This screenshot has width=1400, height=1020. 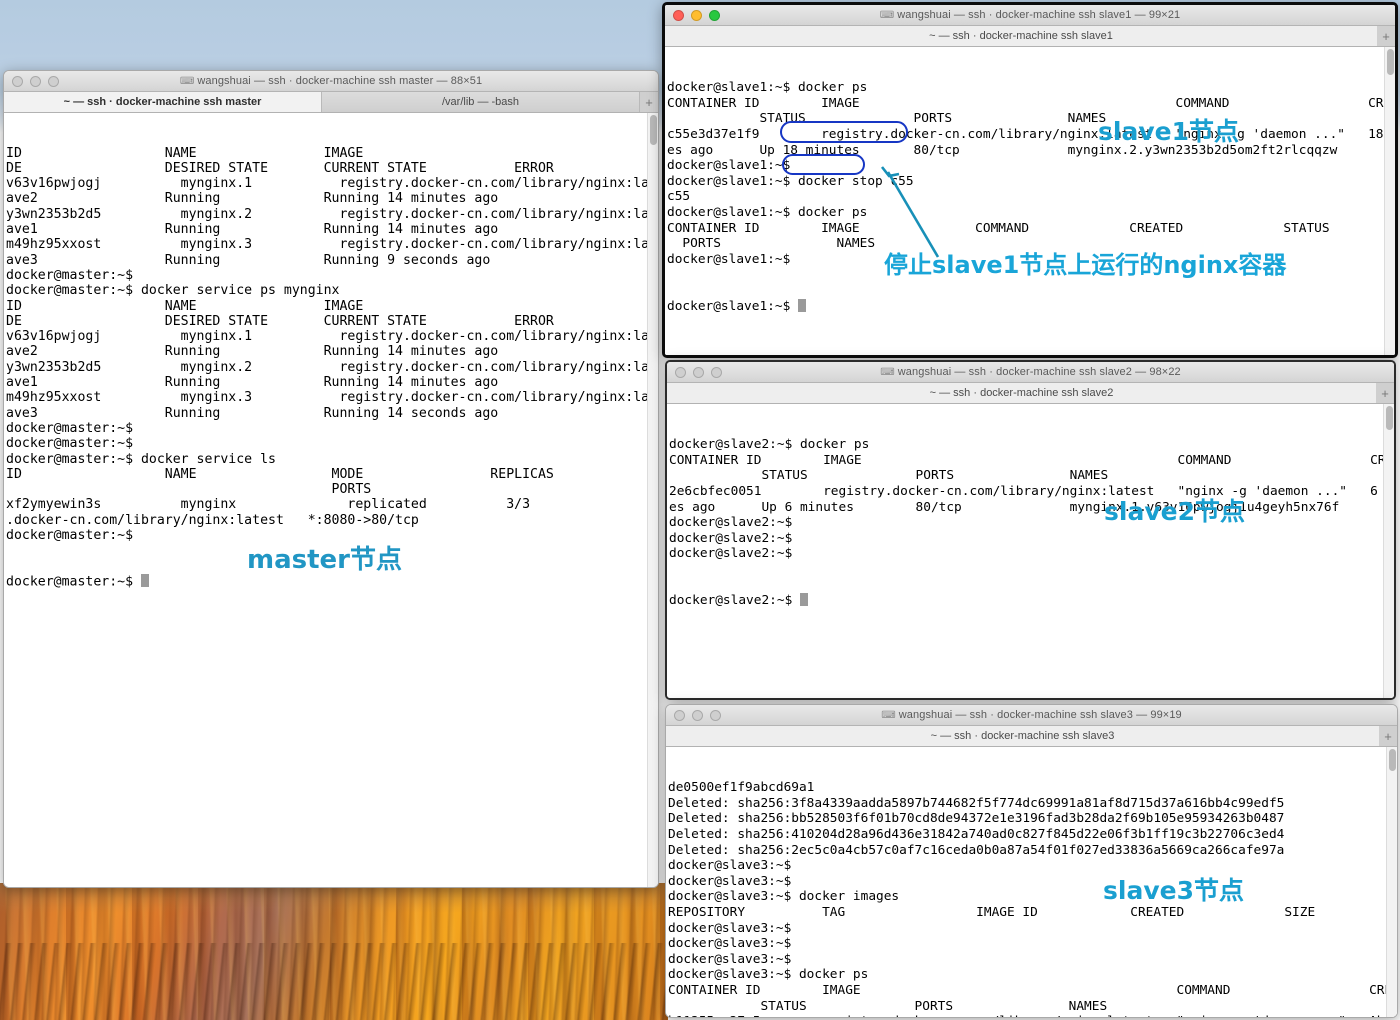 I want to click on terminal-line: docker@slave3:~$ docker images, so click(x=784, y=897).